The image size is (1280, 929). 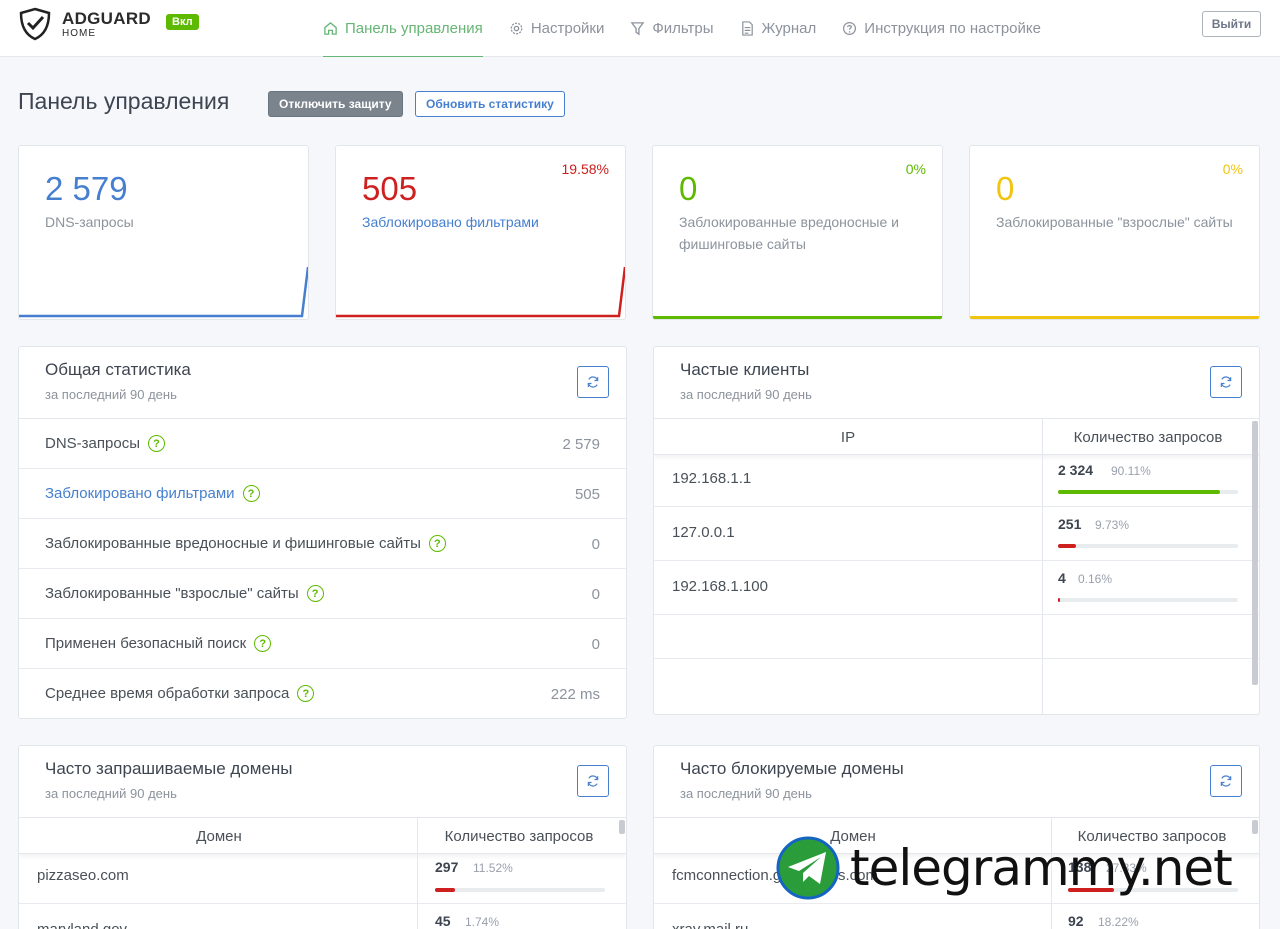 I want to click on nav-dashboard-label: Панель управления, so click(x=414, y=28).